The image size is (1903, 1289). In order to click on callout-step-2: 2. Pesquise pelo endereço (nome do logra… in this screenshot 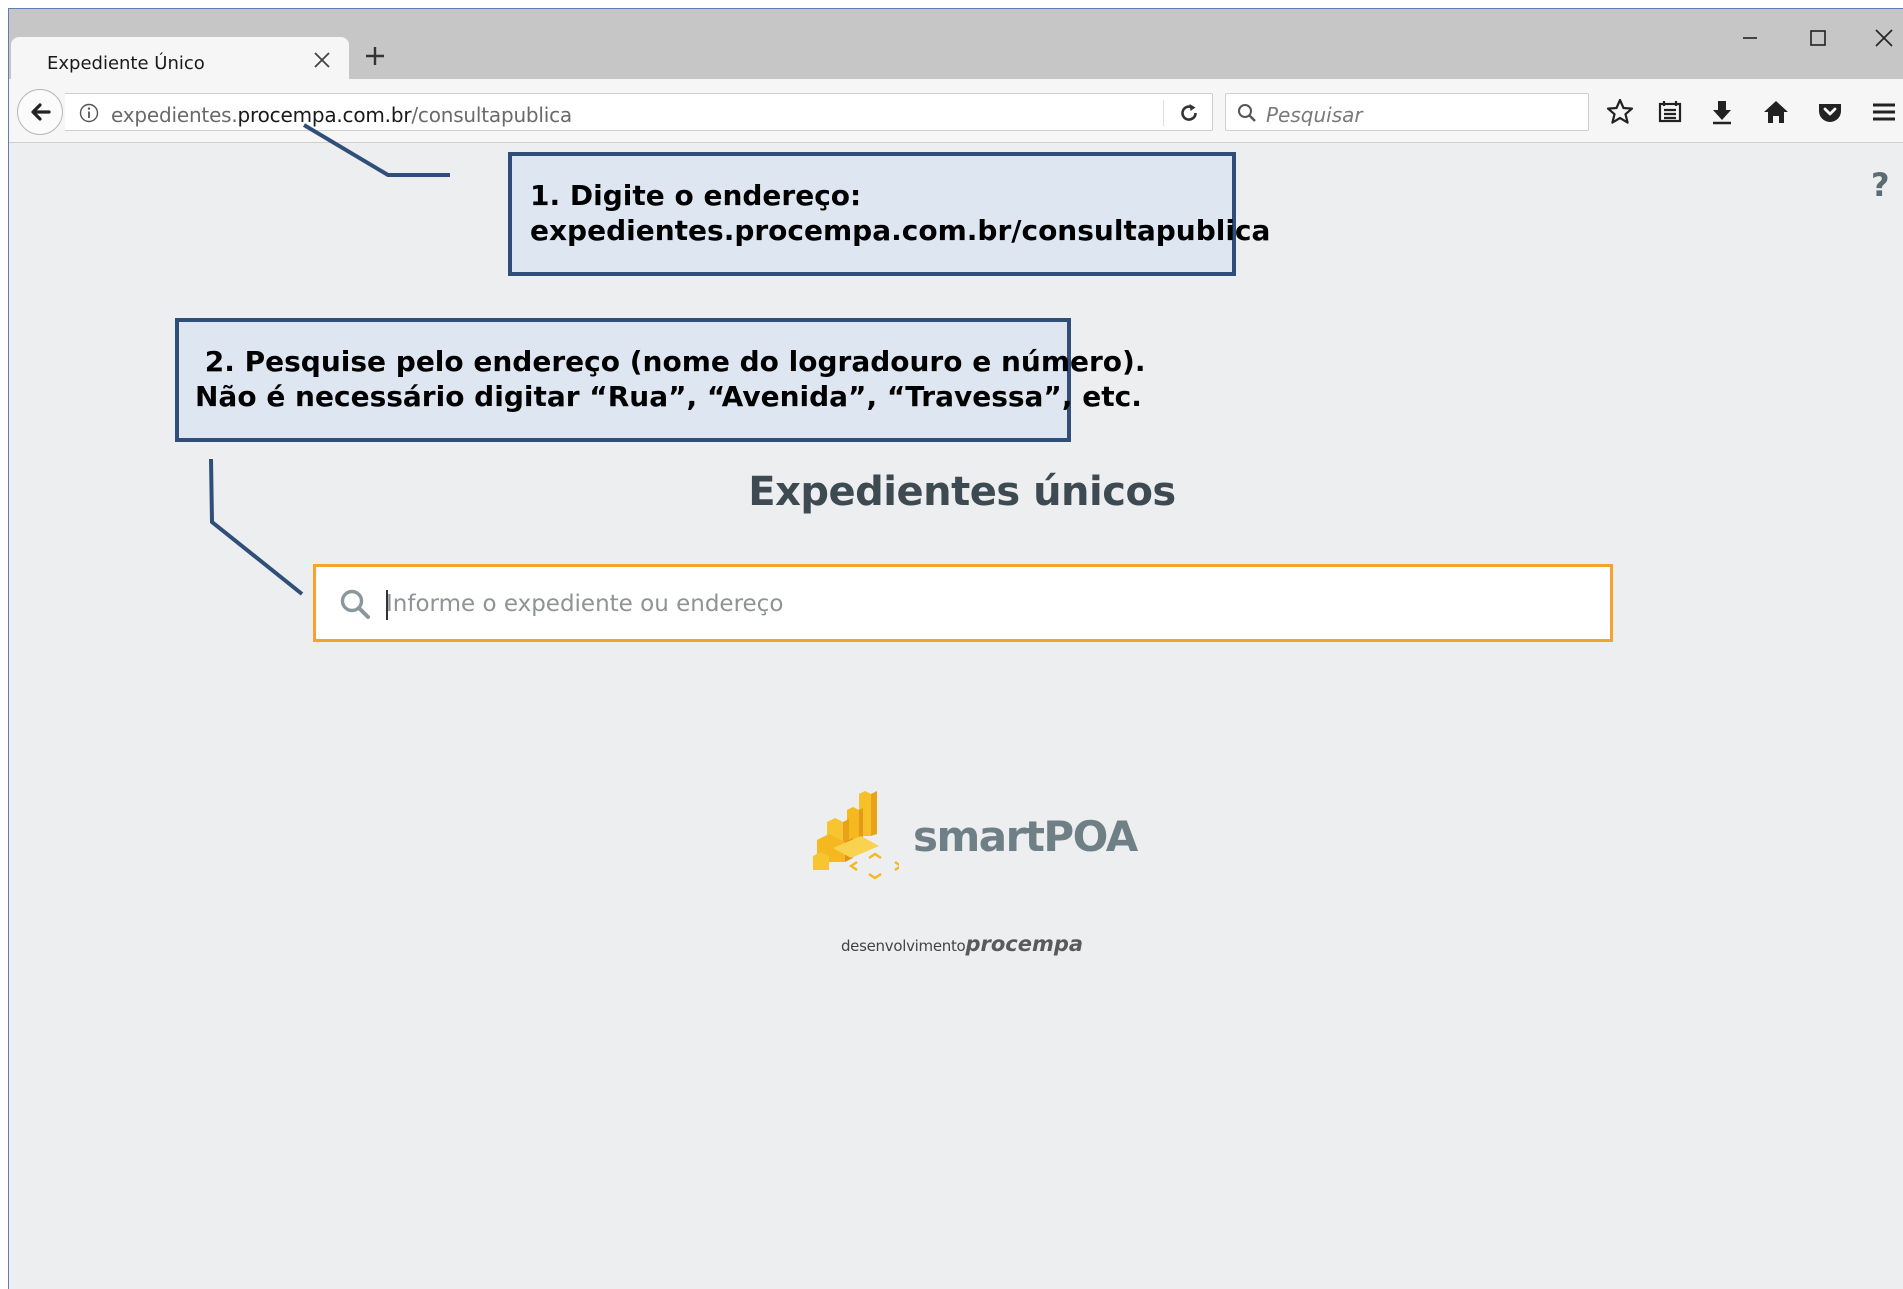, I will do `click(660, 380)`.